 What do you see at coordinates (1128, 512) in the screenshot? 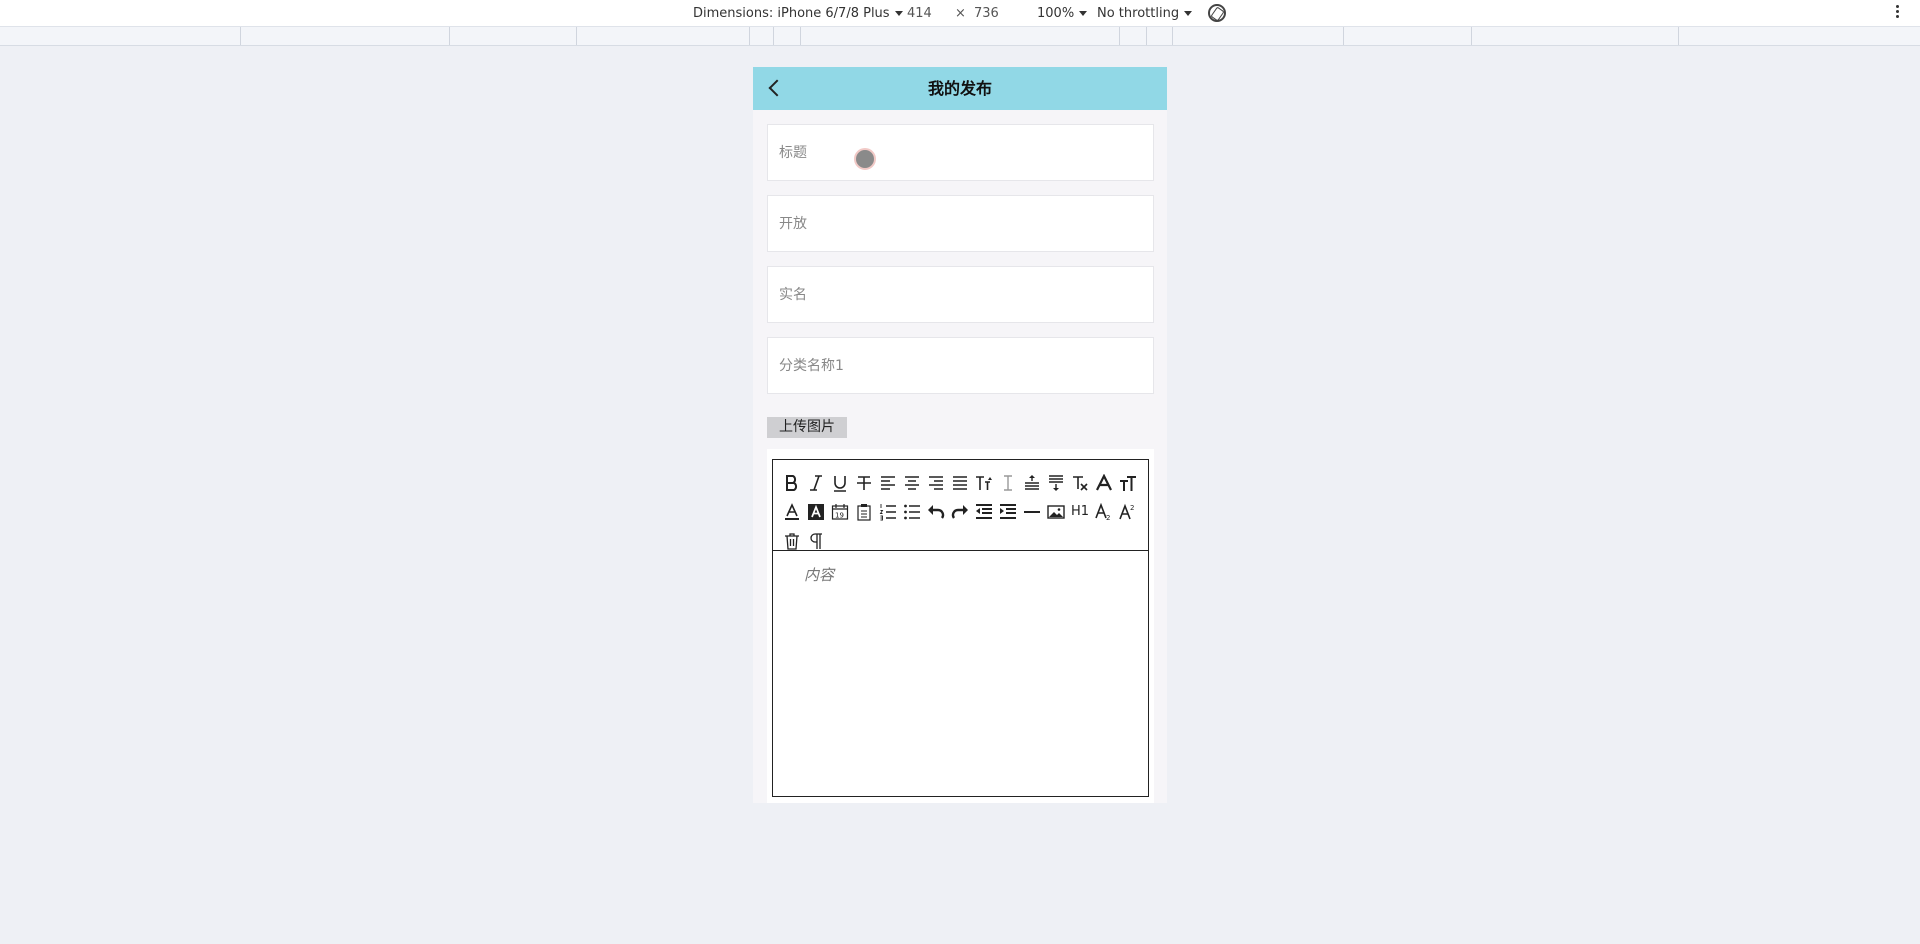
I see `superscript-icon: 2` at bounding box center [1128, 512].